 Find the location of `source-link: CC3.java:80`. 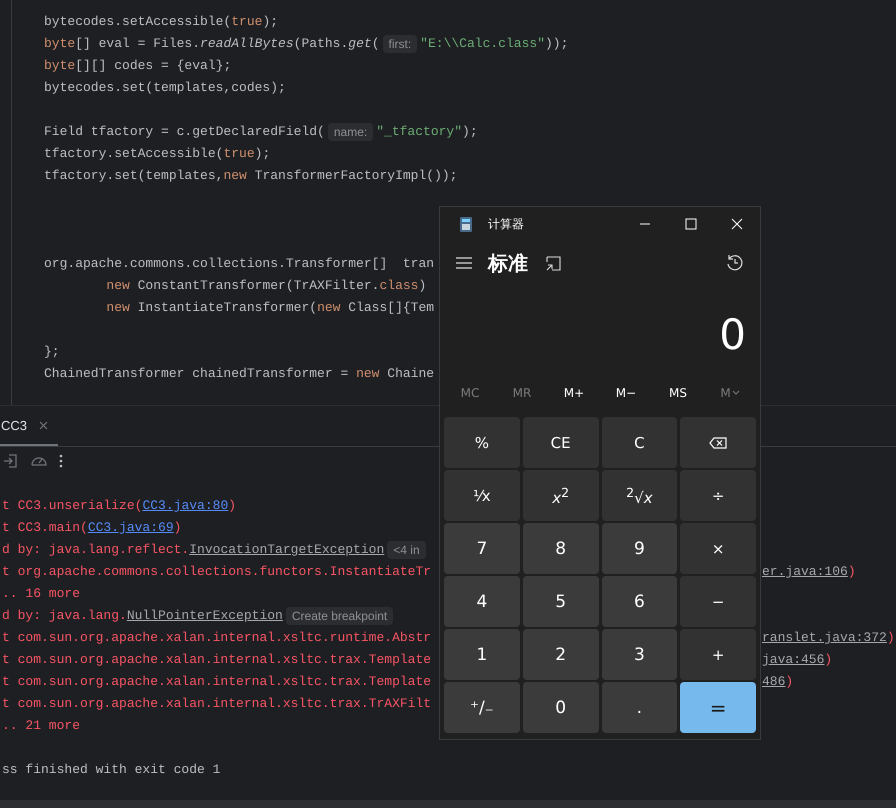

source-link: CC3.java:80 is located at coordinates (185, 506).